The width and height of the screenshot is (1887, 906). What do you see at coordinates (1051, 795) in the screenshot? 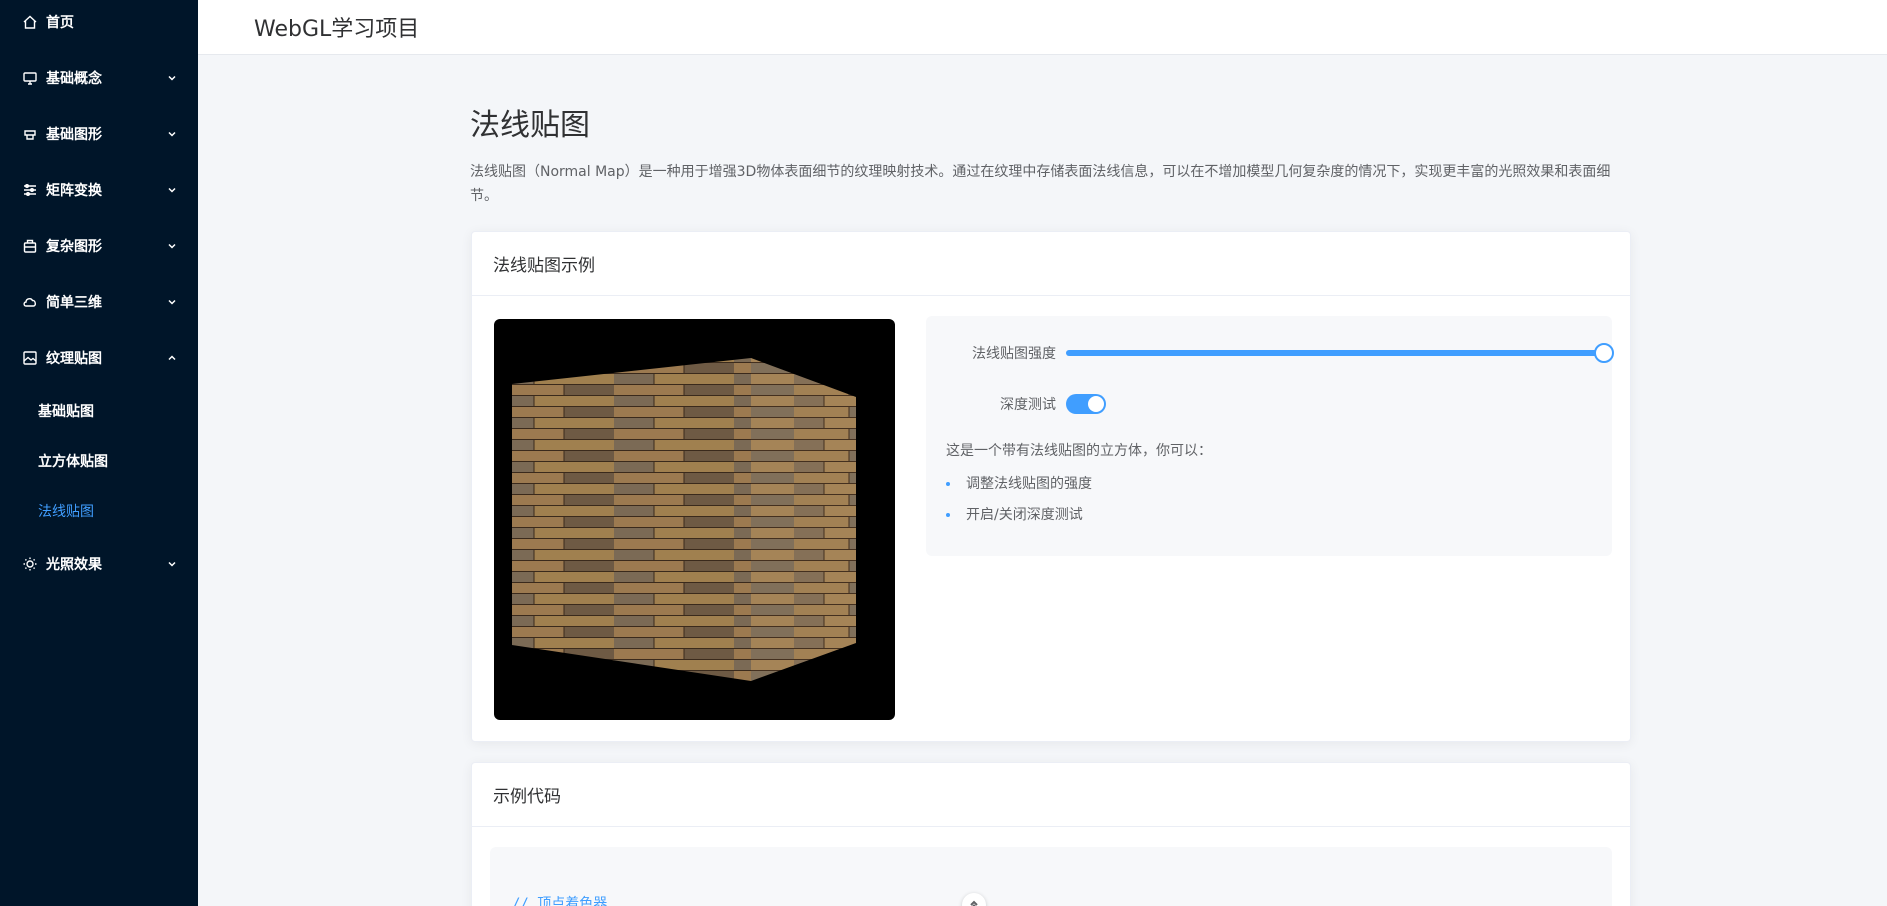
I see `code-card-title: 示例代码` at bounding box center [1051, 795].